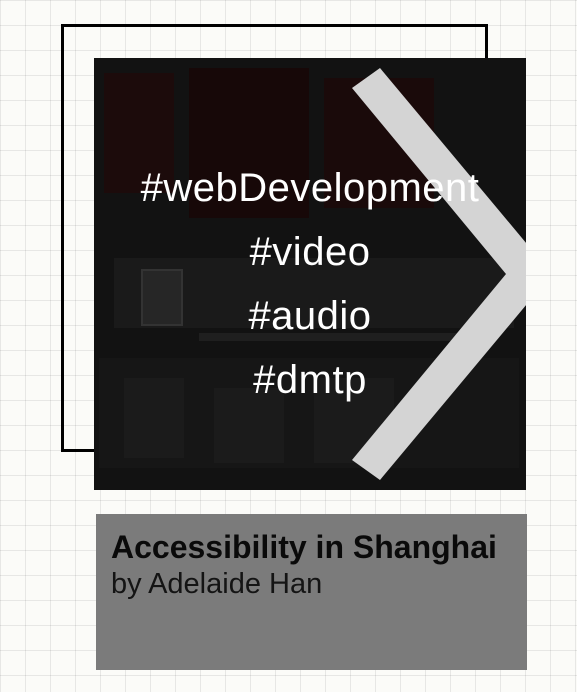 Image resolution: width=577 pixels, height=692 pixels. Describe the element at coordinates (217, 584) in the screenshot. I see `project-author: by Adelaide Han` at that location.